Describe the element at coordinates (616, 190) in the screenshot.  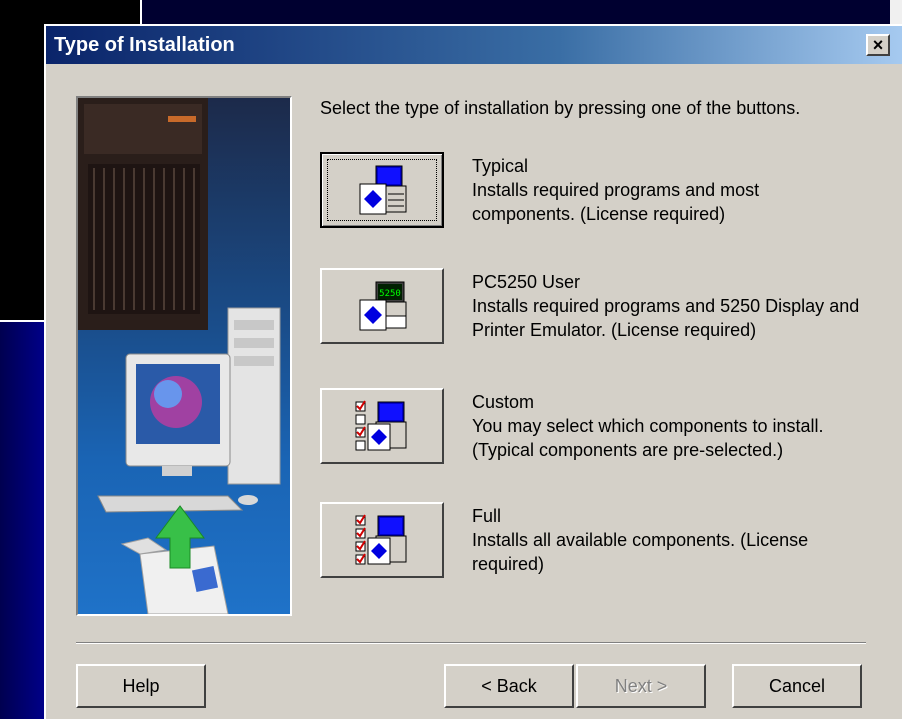
I see `typical-option-line-1: Installs required programs and most` at that location.